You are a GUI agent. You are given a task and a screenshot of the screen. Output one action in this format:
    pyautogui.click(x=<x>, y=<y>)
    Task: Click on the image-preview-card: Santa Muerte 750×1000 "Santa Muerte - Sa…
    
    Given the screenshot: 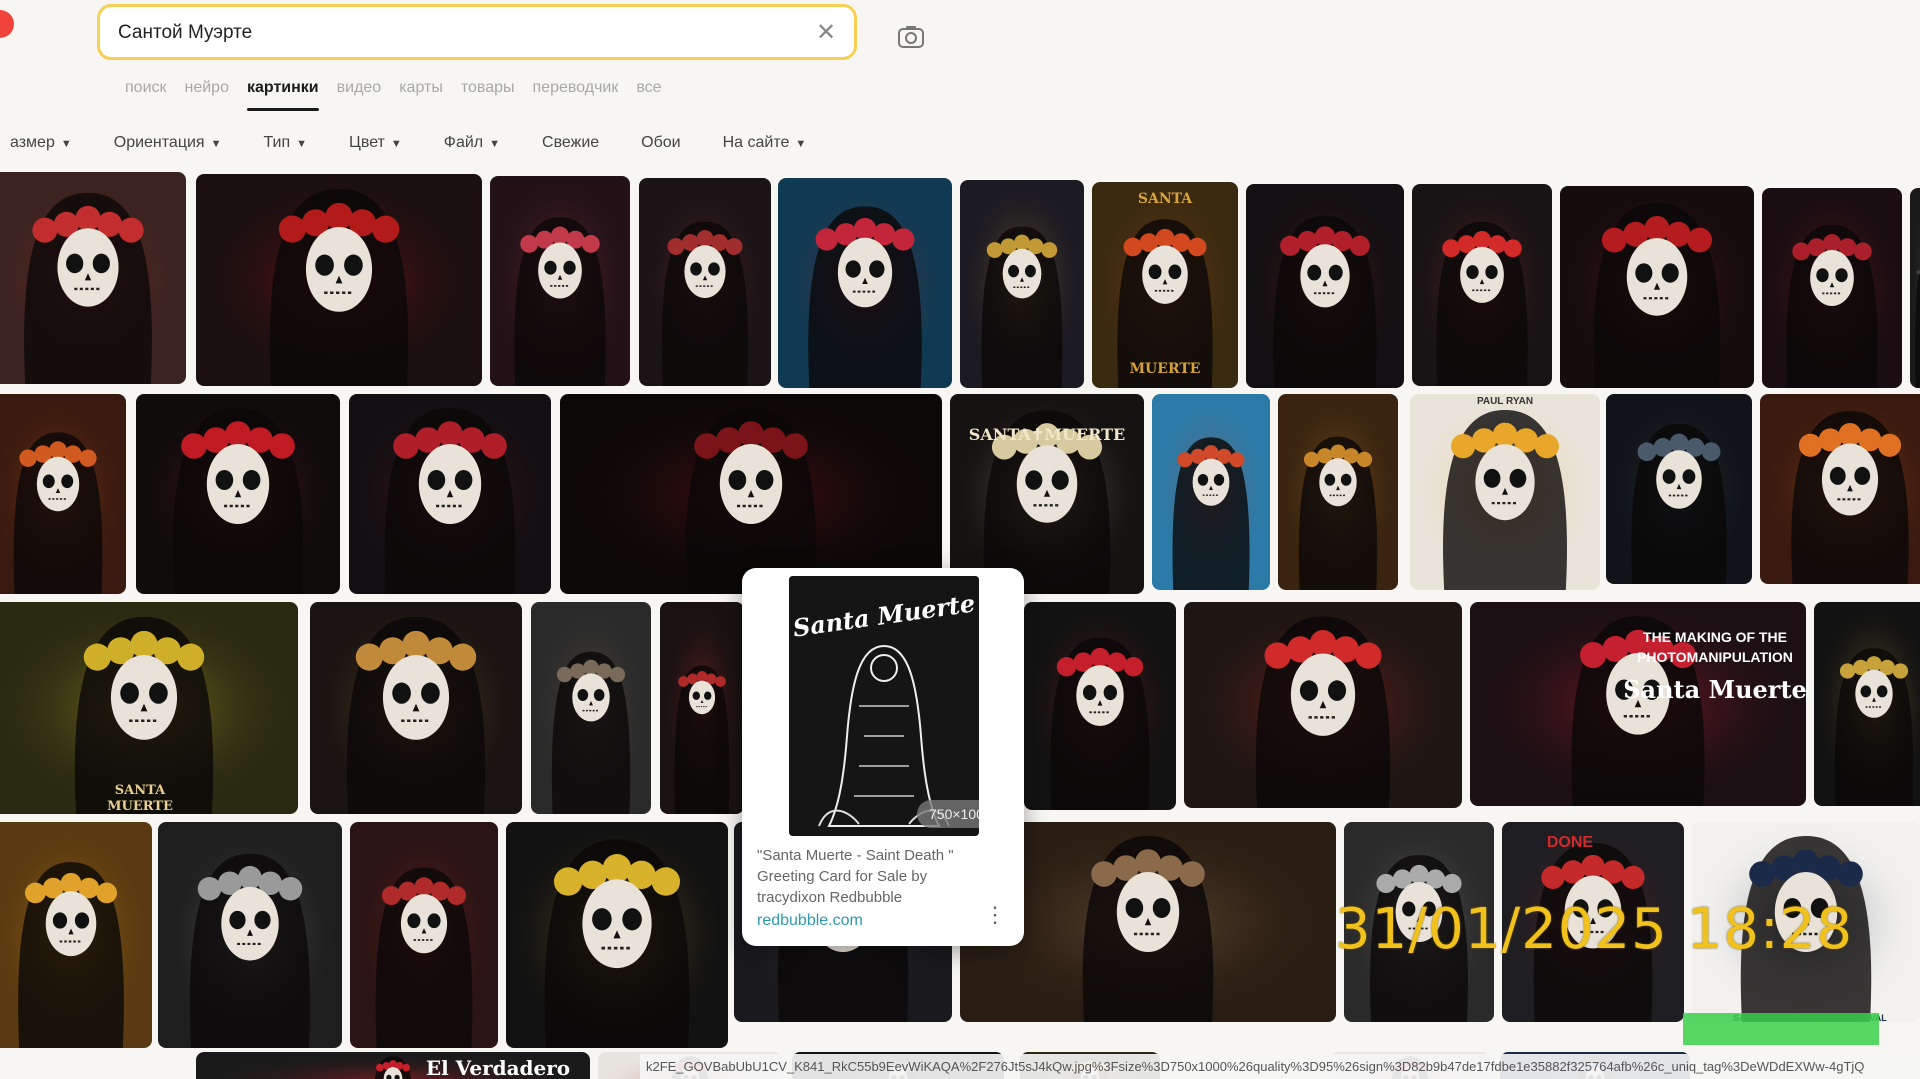 What is the action you would take?
    pyautogui.click(x=883, y=757)
    